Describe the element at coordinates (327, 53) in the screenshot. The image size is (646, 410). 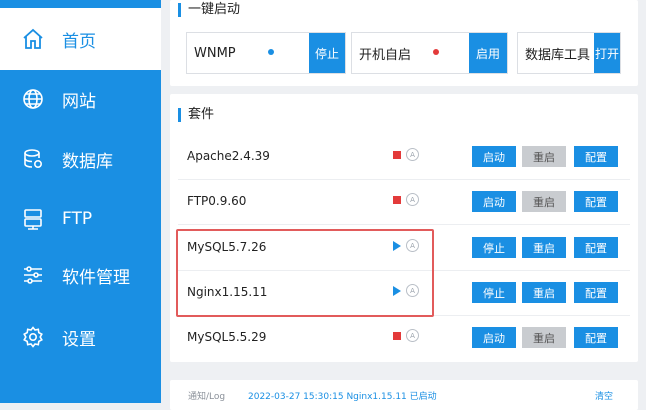
I see `wnmp-stop-button: 停止` at that location.